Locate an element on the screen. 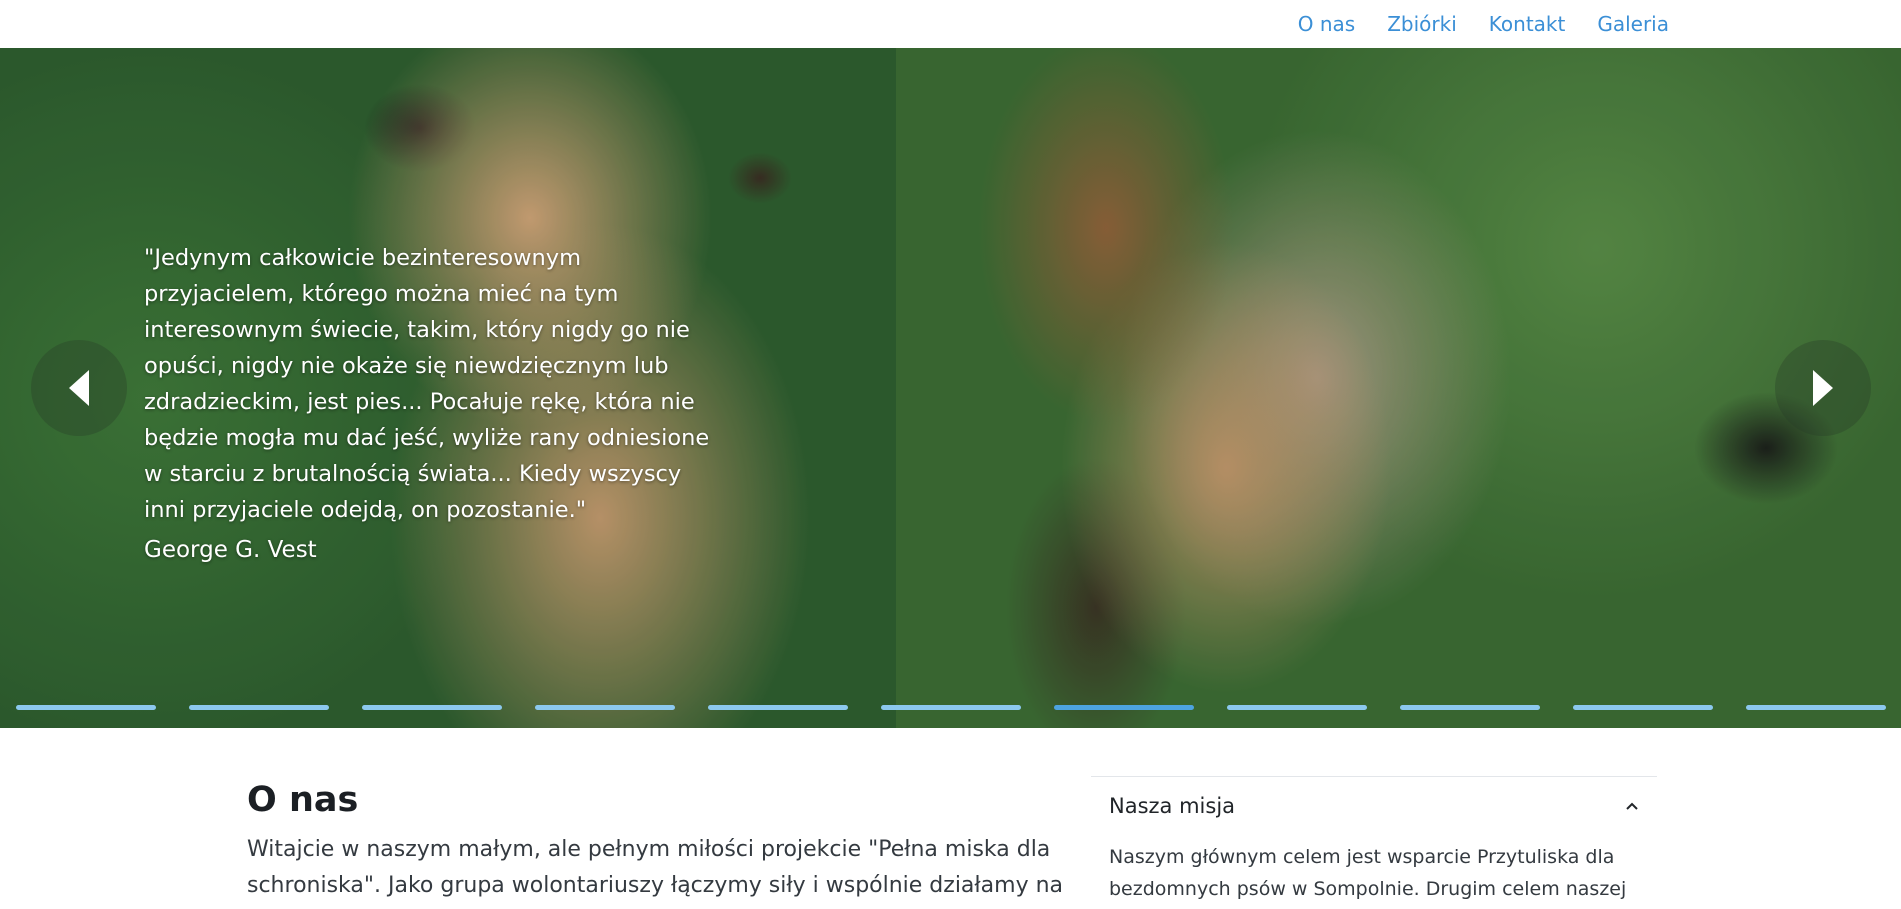 The image size is (1901, 909). carousel-next-button is located at coordinates (1823, 388).